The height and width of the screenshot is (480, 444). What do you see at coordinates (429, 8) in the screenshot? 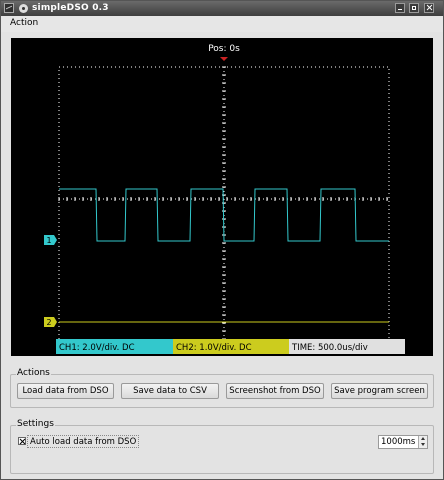
I see `close-button` at bounding box center [429, 8].